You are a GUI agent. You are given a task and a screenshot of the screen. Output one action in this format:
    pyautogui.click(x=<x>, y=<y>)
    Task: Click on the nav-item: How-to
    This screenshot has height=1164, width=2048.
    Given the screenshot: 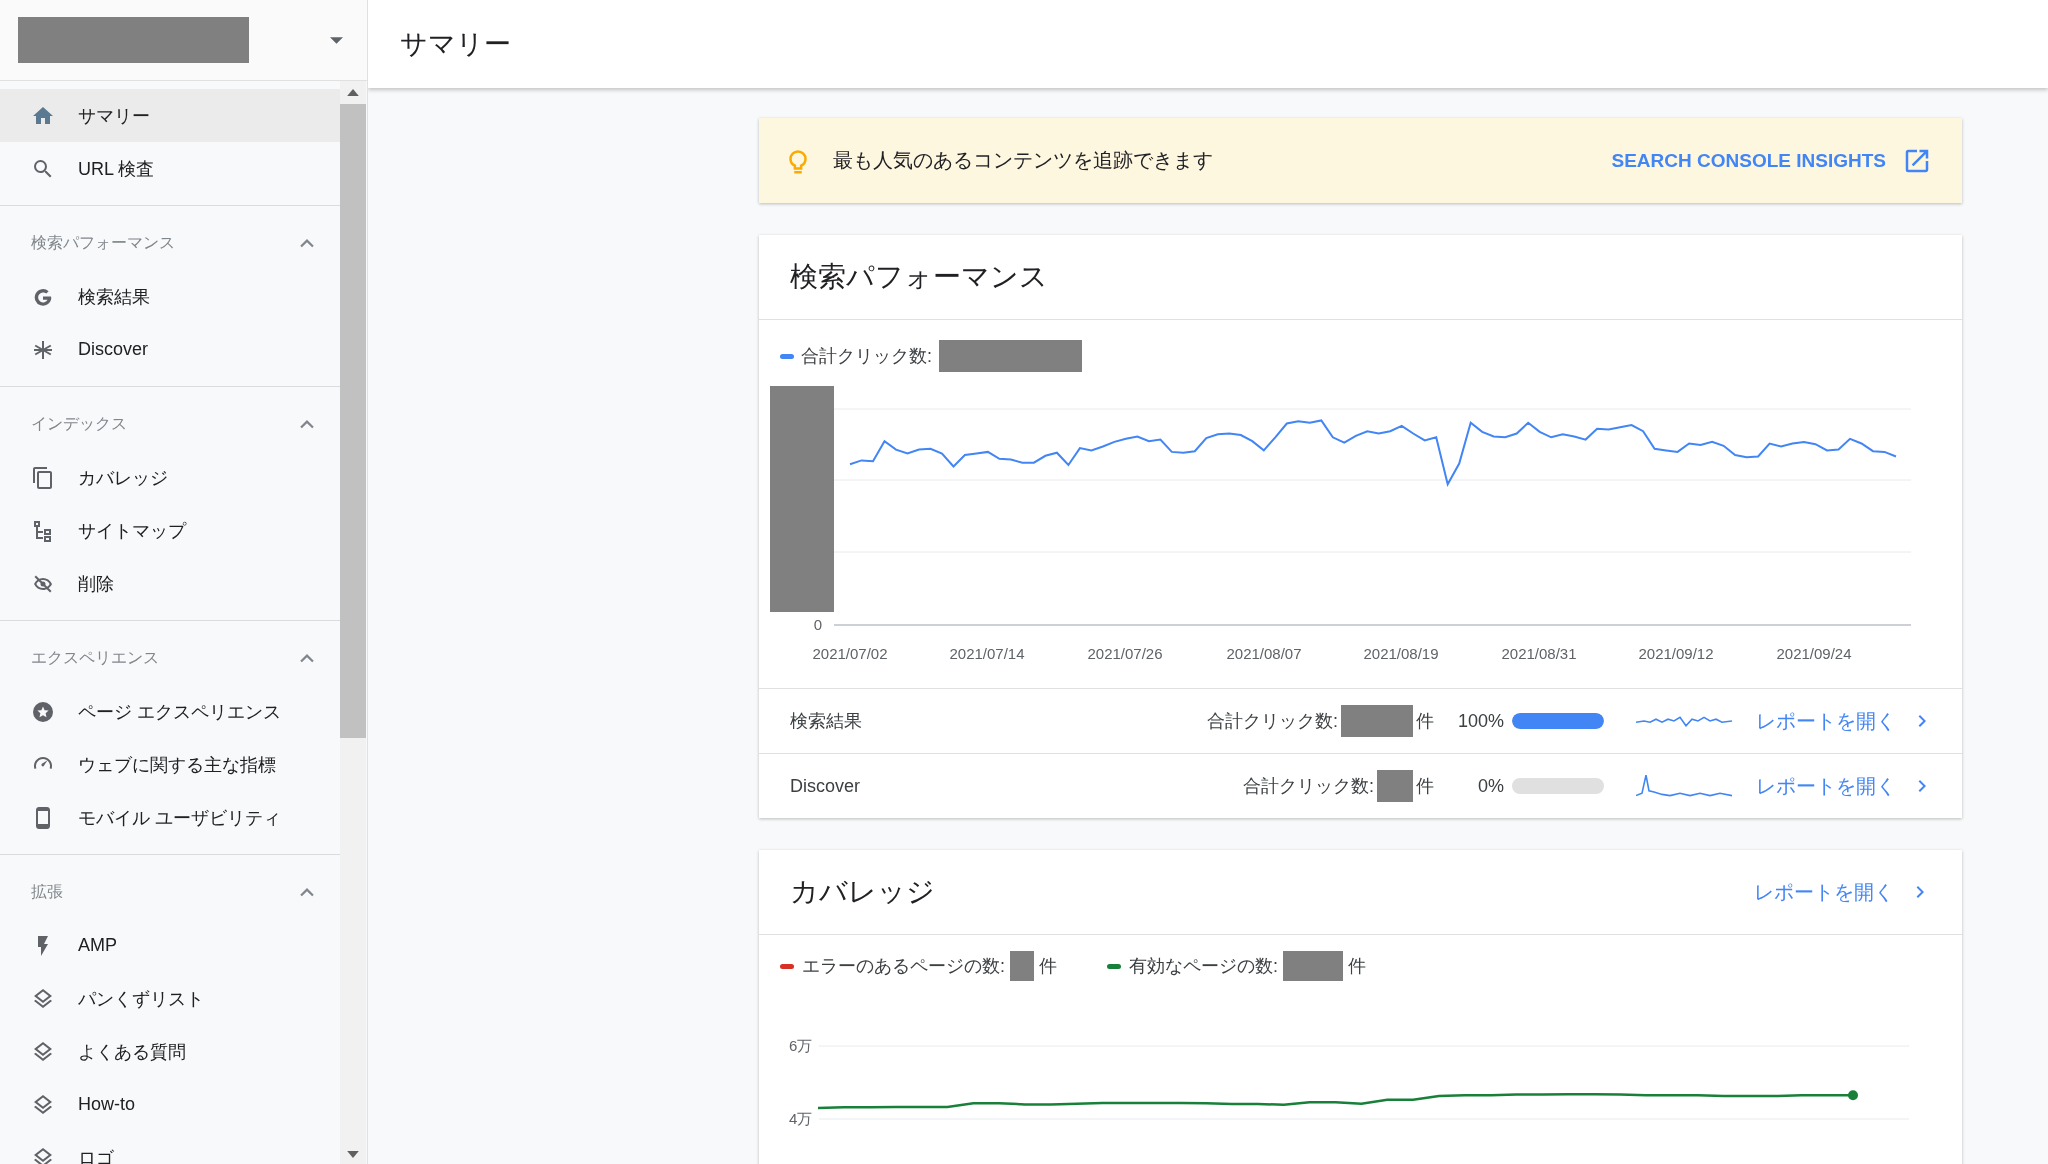 What is the action you would take?
    pyautogui.click(x=170, y=1104)
    